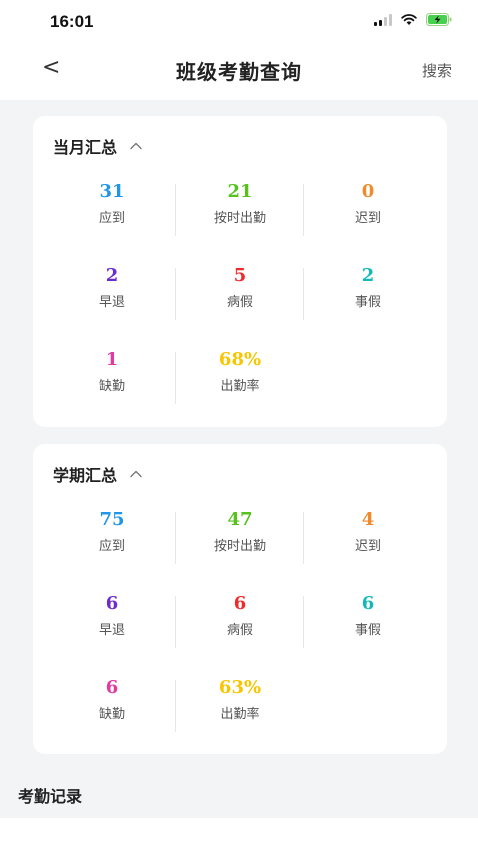 The image size is (478, 850). What do you see at coordinates (85, 475) in the screenshot?
I see `semester-summary-title: 学期汇总` at bounding box center [85, 475].